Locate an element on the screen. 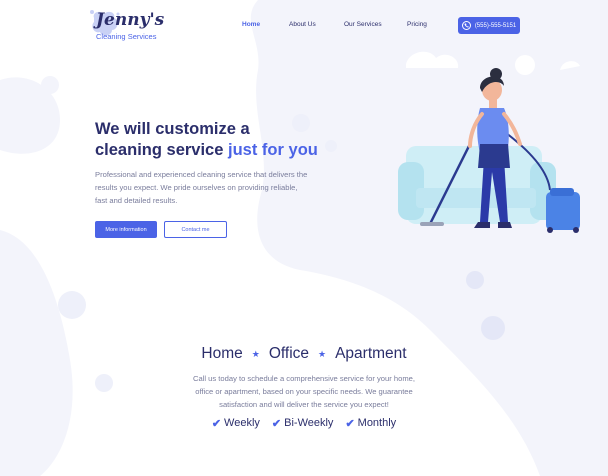 The height and width of the screenshot is (476, 608). brand-tagline: Cleaning Services is located at coordinates (126, 36).